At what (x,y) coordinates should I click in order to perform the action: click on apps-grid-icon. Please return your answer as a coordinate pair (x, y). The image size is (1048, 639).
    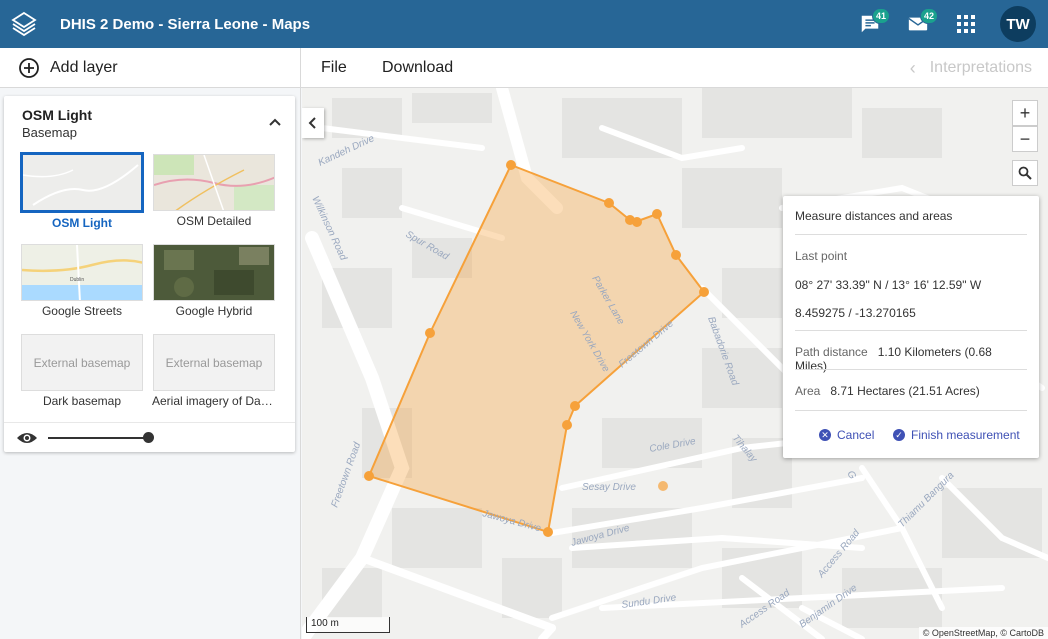
    Looking at the image, I should click on (966, 24).